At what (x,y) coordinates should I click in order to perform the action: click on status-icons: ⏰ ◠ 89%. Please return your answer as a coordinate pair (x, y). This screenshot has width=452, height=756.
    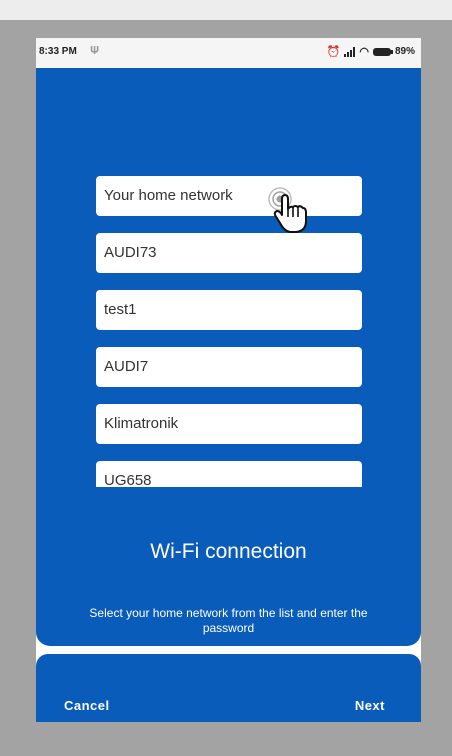
    Looking at the image, I should click on (371, 51).